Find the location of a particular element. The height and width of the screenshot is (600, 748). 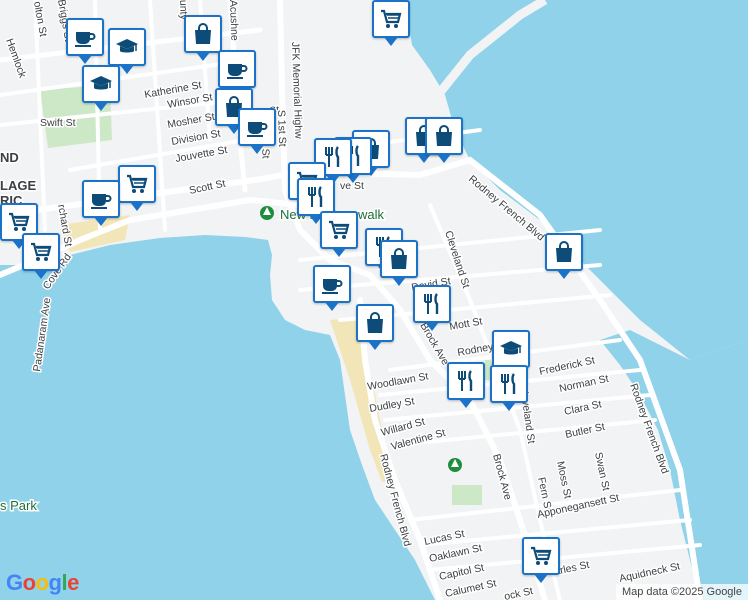

poi-park-south is located at coordinates (455, 465).